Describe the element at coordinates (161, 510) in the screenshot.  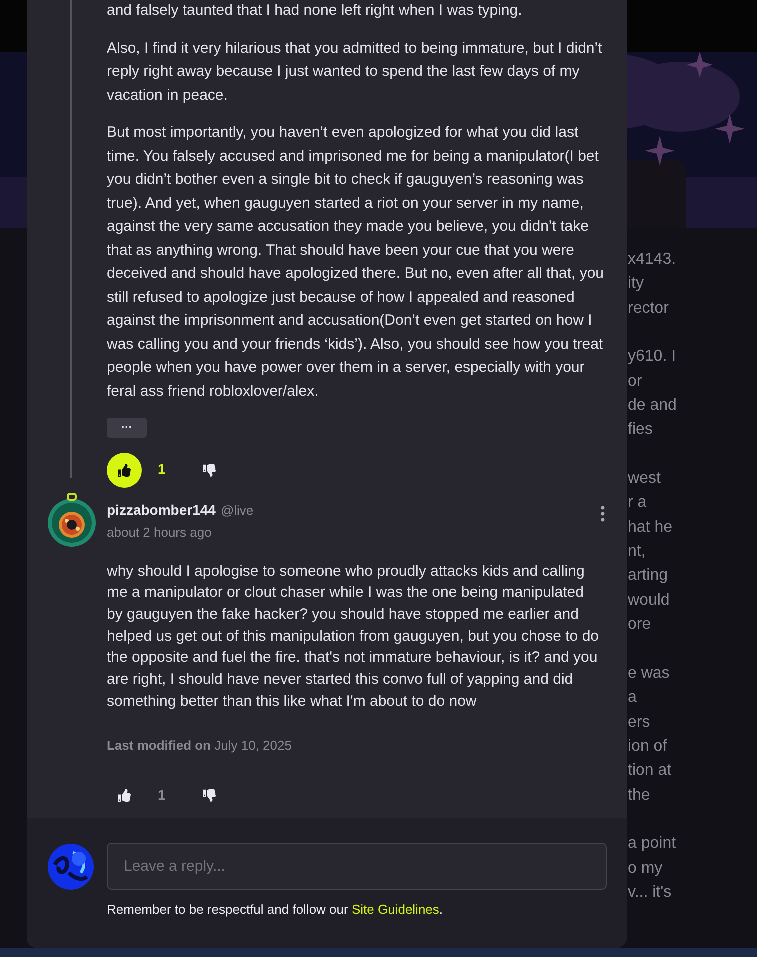
I see `author-name: pizzabomber144` at that location.